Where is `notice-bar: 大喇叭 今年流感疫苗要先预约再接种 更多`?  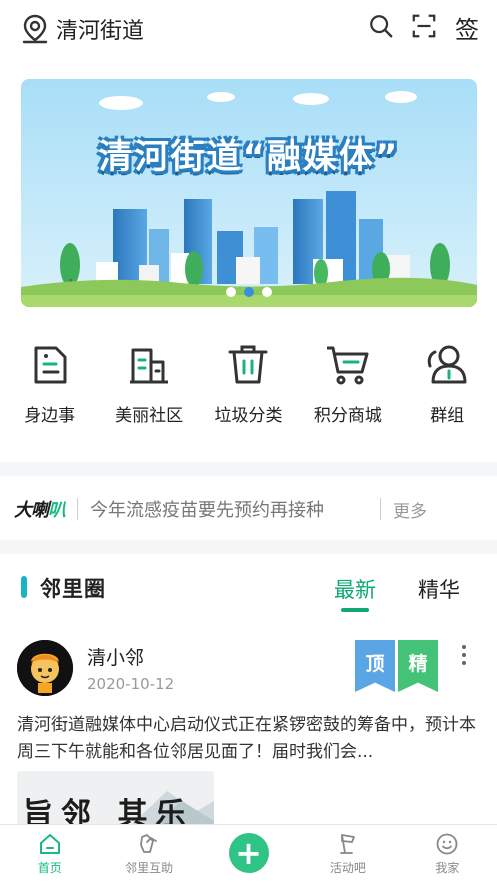 notice-bar: 大喇叭 今年流感疫苗要先预约再接种 更多 is located at coordinates (248, 509).